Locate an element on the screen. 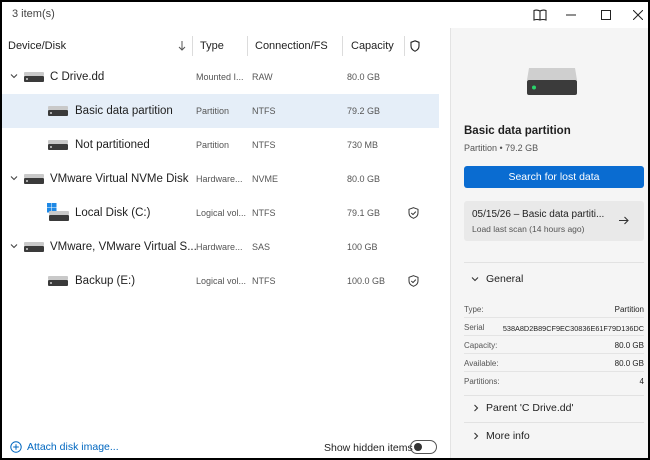 This screenshot has width=650, height=460. title-bar: 3 item(s) is located at coordinates (325, 15).